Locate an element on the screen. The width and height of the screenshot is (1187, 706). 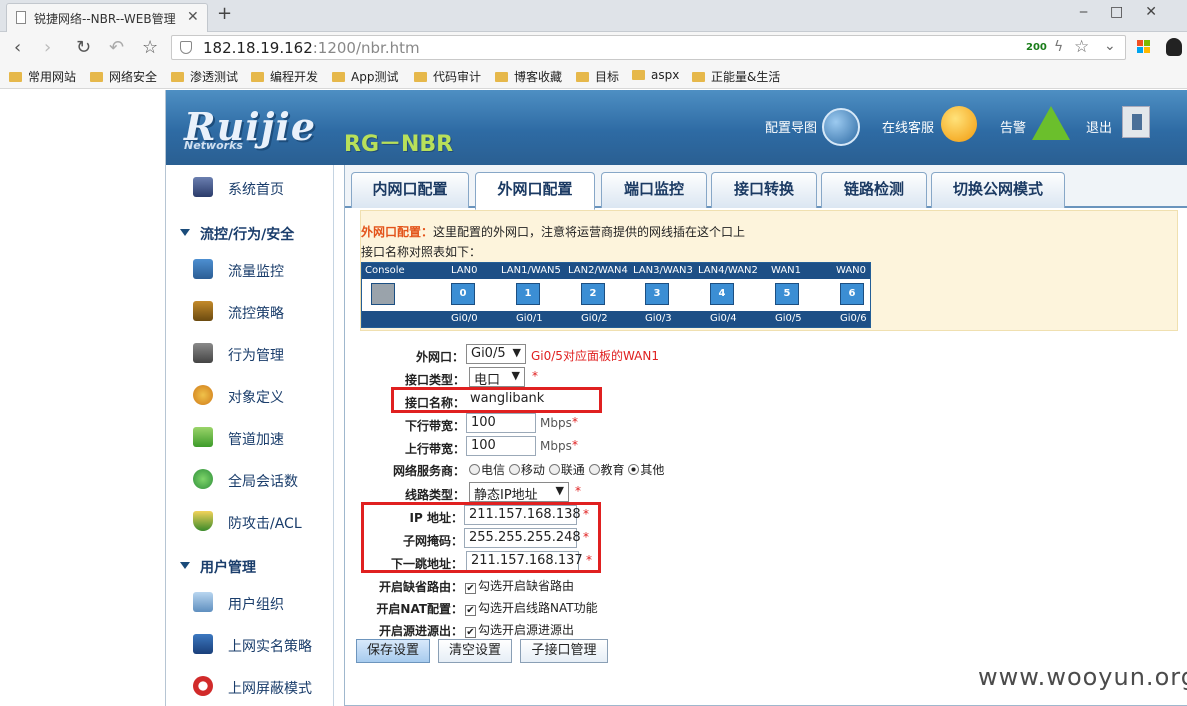
bookmark-star-icon: ☆ is located at coordinates (1081, 47).